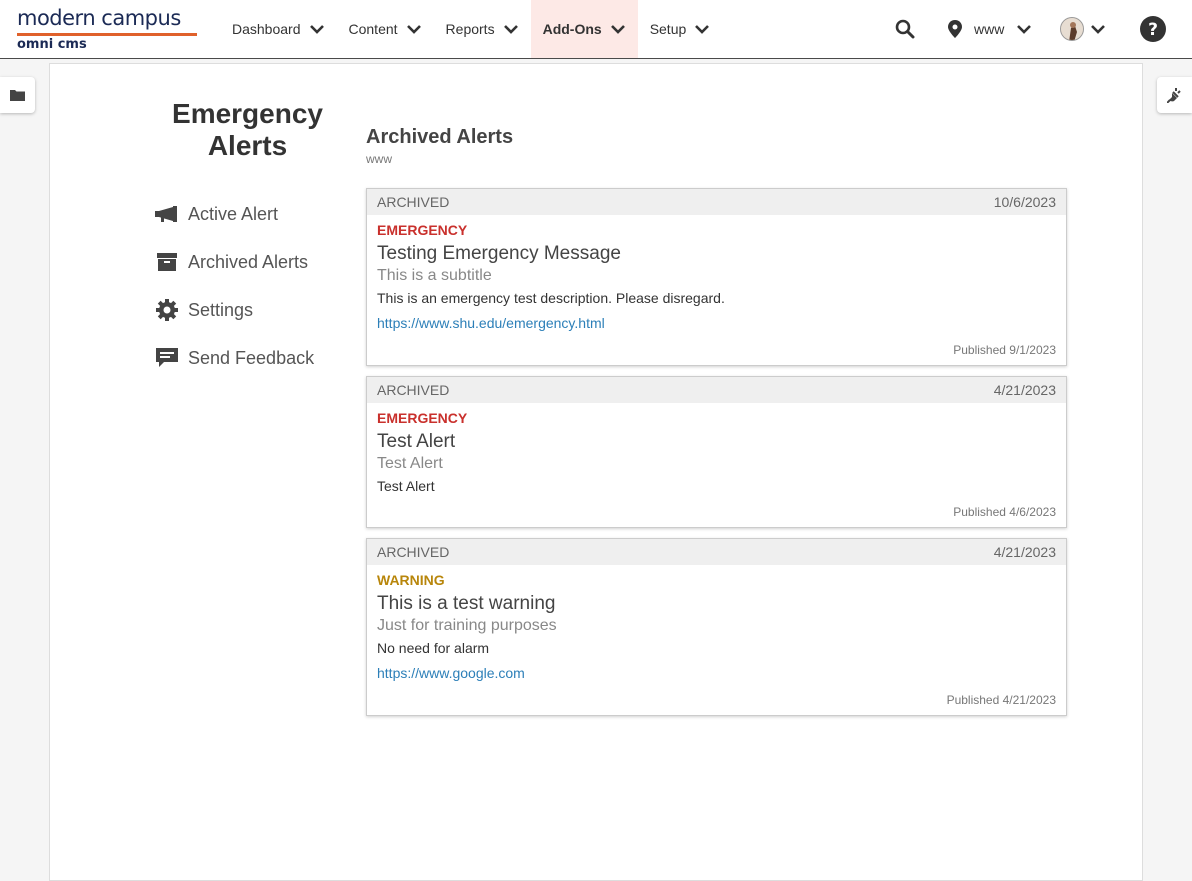  What do you see at coordinates (266, 29) in the screenshot?
I see `nav-dashboard-label: Dashboard` at bounding box center [266, 29].